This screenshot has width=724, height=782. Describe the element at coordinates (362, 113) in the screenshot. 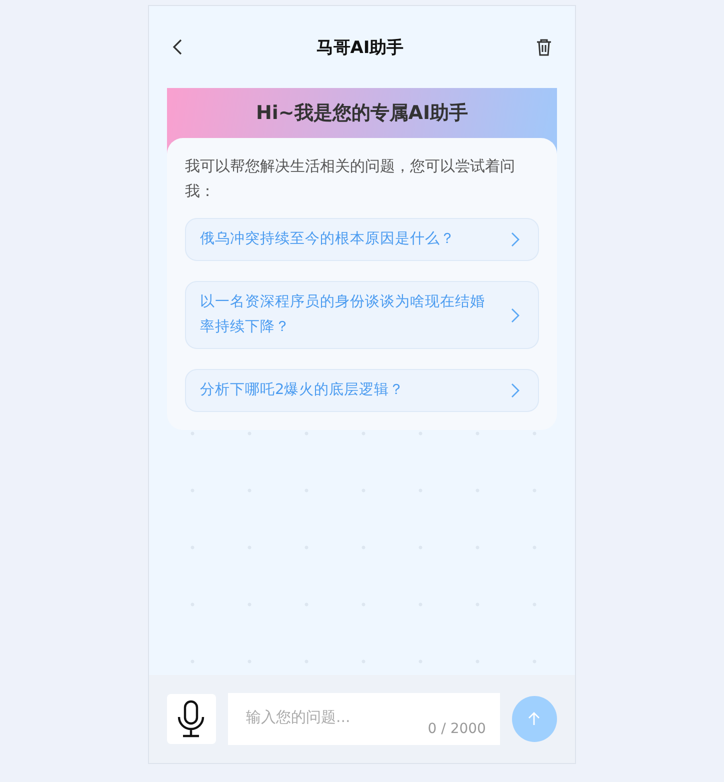

I see `welcome-title: Hi~我是您的专属AI助手` at that location.